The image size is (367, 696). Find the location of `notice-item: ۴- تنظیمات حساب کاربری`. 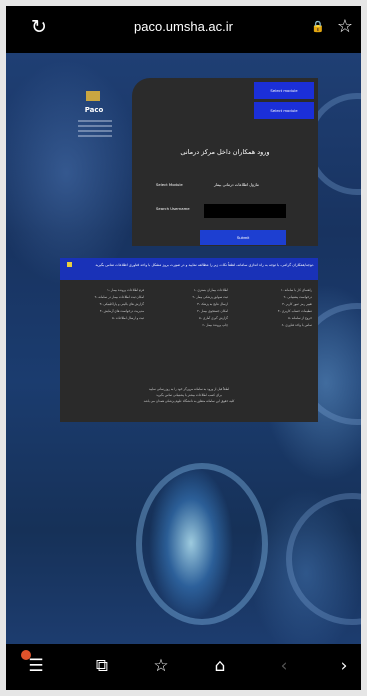

notice-item: ۴- تنظیمات حساب کاربری is located at coordinates (294, 311).